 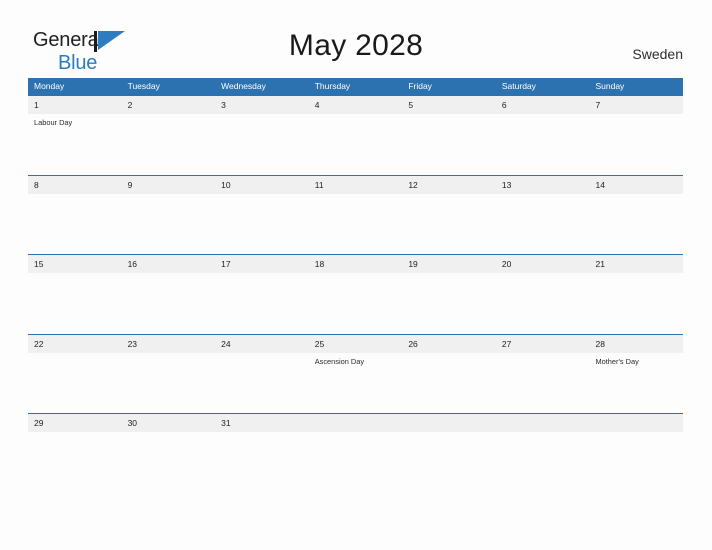 I want to click on day-number: 24, so click(x=262, y=344).